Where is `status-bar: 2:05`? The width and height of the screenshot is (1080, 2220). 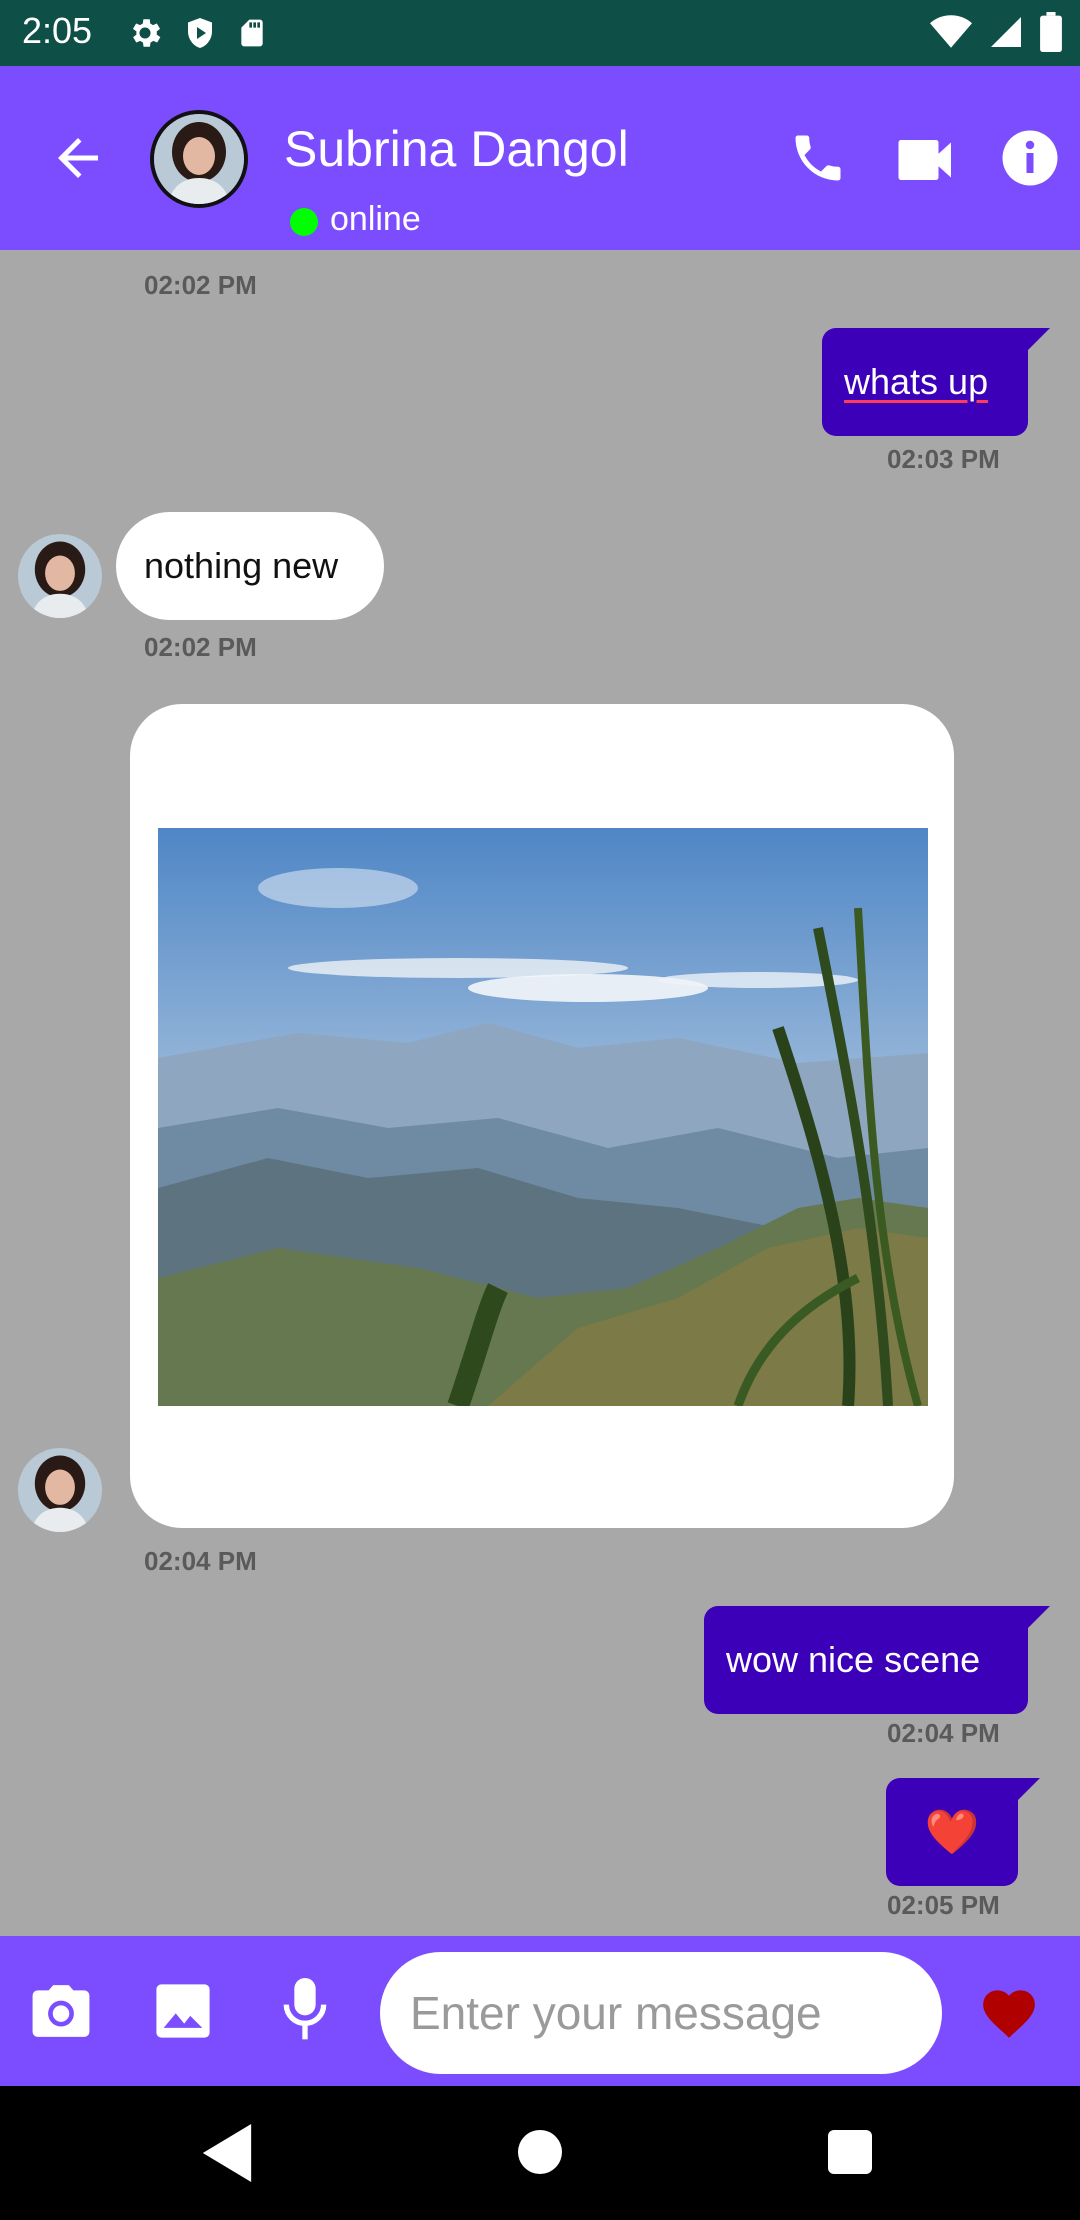
status-bar: 2:05 is located at coordinates (540, 33).